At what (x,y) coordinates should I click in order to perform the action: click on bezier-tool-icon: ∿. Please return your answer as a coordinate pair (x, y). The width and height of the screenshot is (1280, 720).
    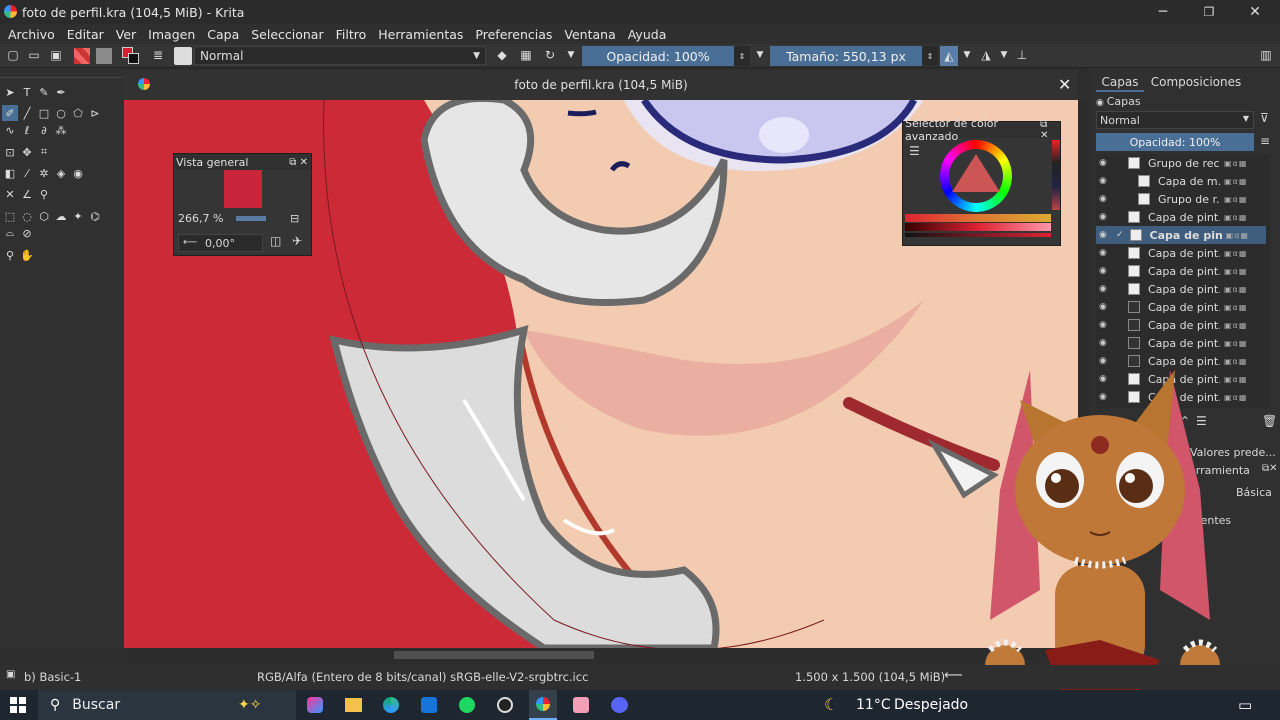
    Looking at the image, I should click on (10, 130).